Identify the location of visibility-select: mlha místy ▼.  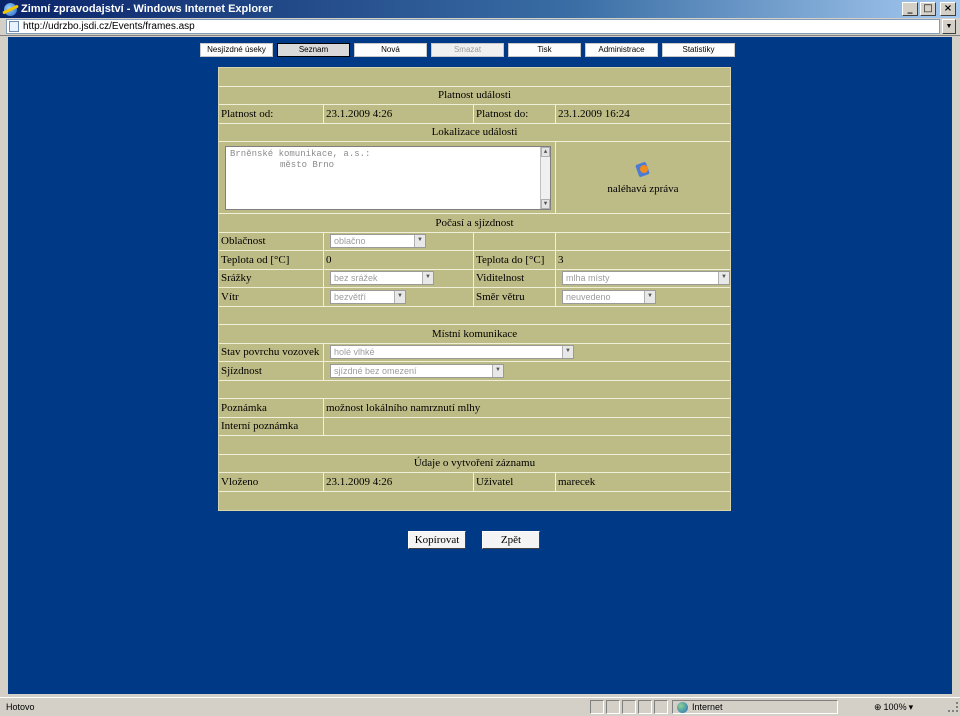
(646, 278).